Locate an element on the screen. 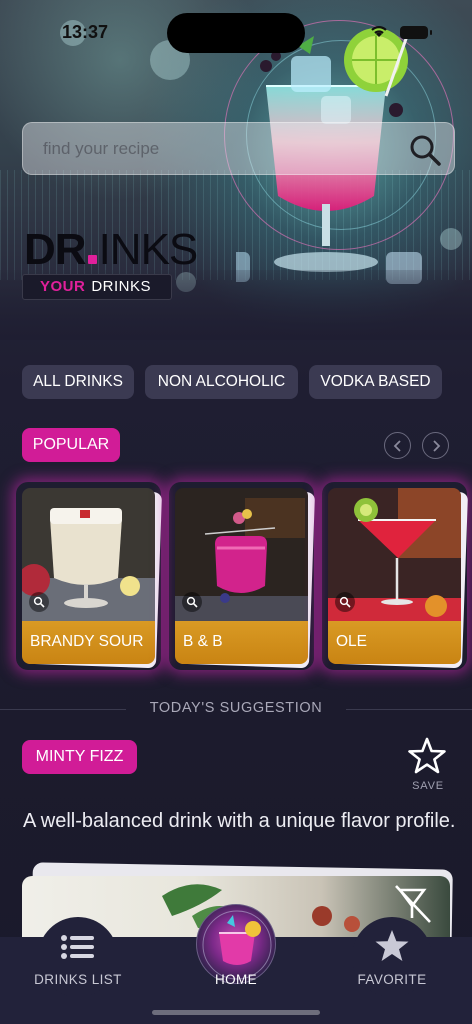  tab-favorite: FAVORITE is located at coordinates (392, 970).